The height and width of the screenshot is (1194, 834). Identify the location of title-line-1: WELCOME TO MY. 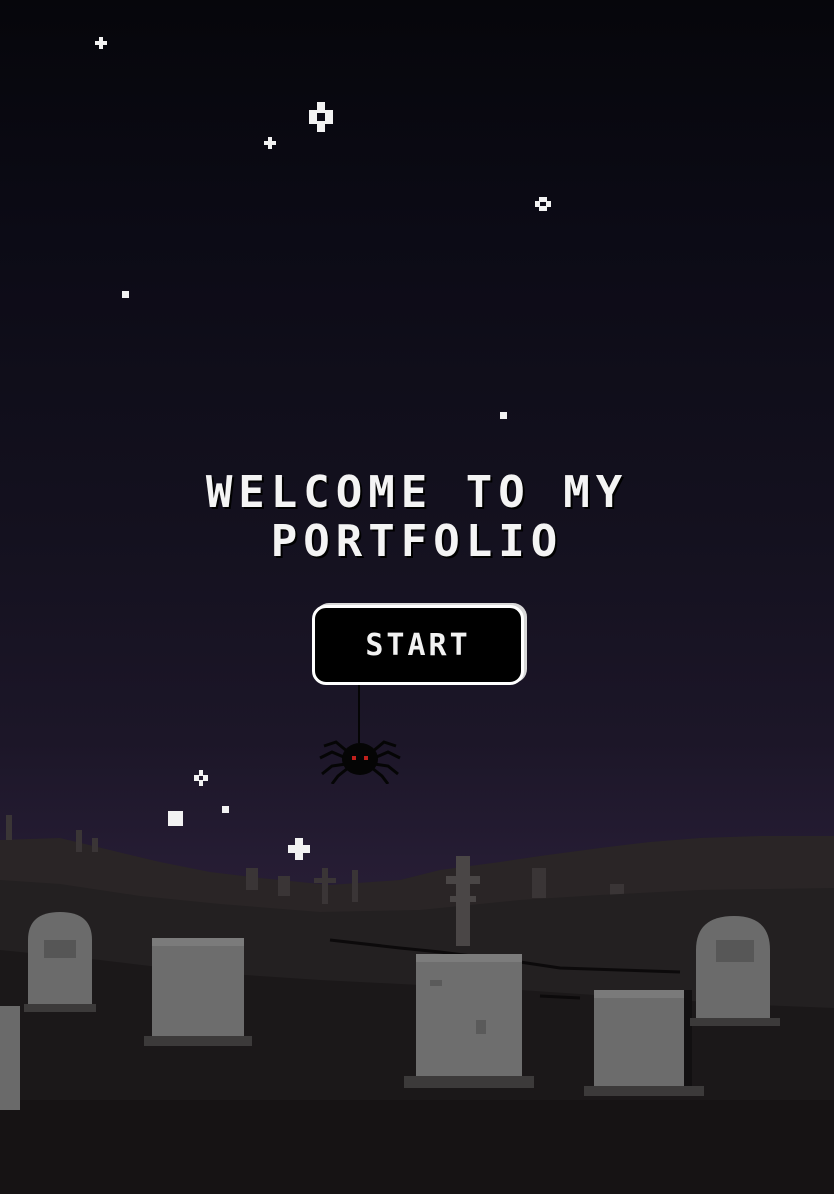
(417, 492).